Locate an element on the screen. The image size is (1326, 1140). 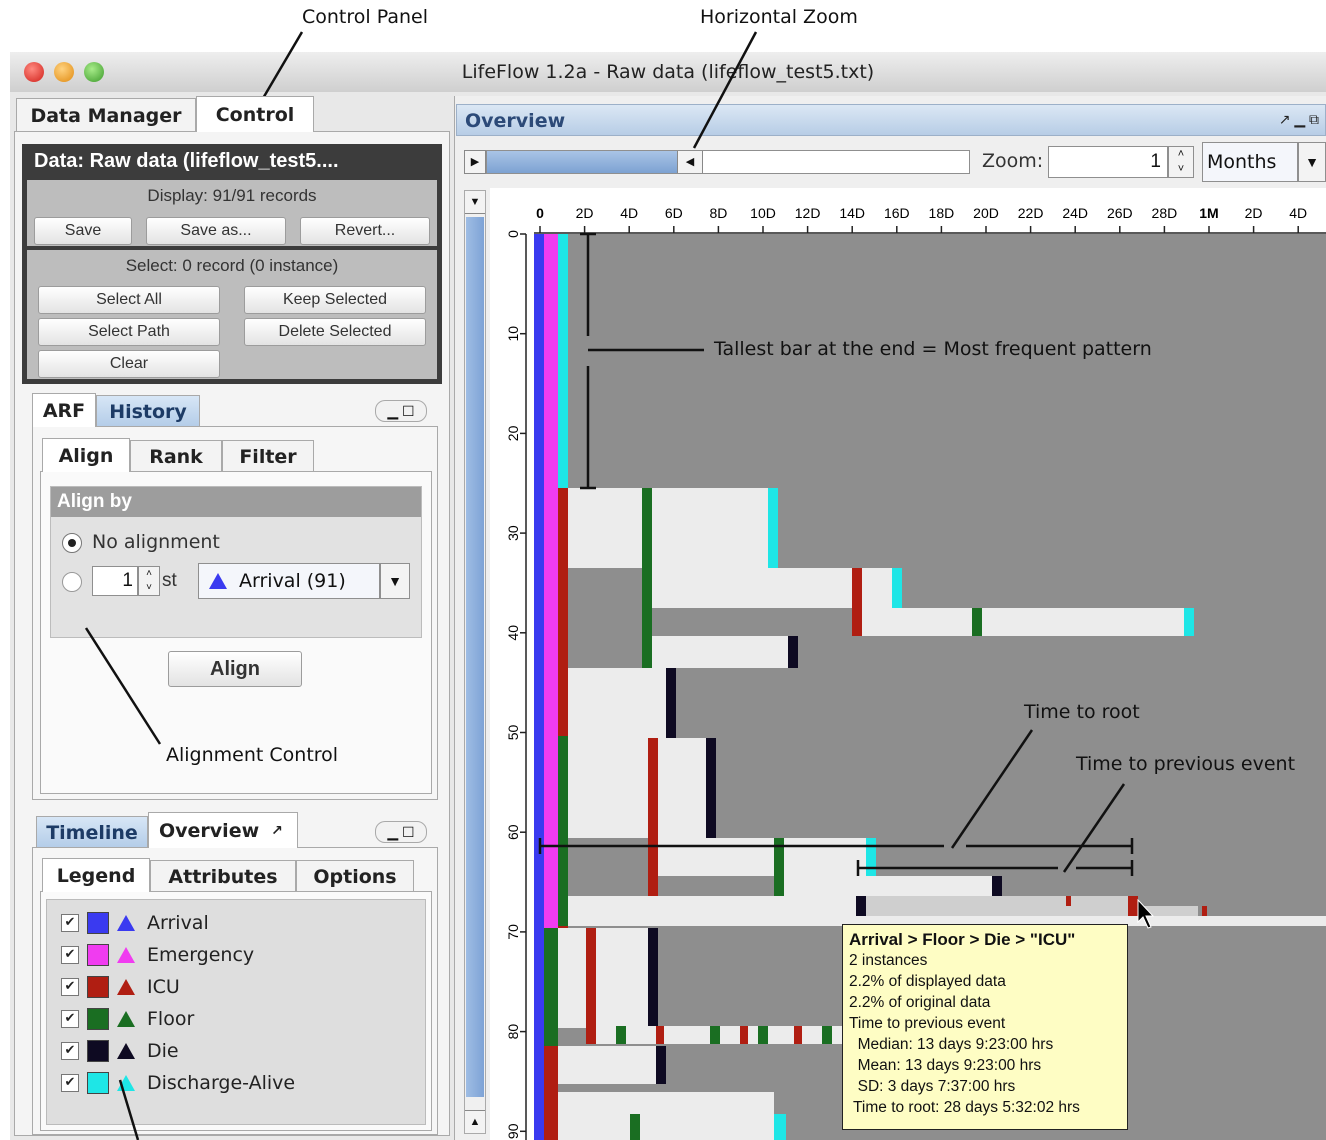
stepper-arrows-icon: ˄ ˅ is located at coordinates (149, 581).